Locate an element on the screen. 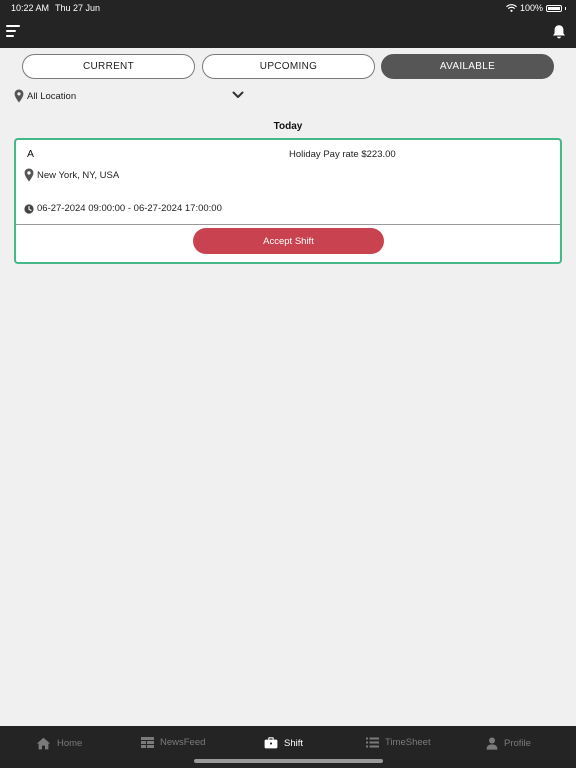 Image resolution: width=576 pixels, height=768 pixels. notification-bell-icon is located at coordinates (559, 32).